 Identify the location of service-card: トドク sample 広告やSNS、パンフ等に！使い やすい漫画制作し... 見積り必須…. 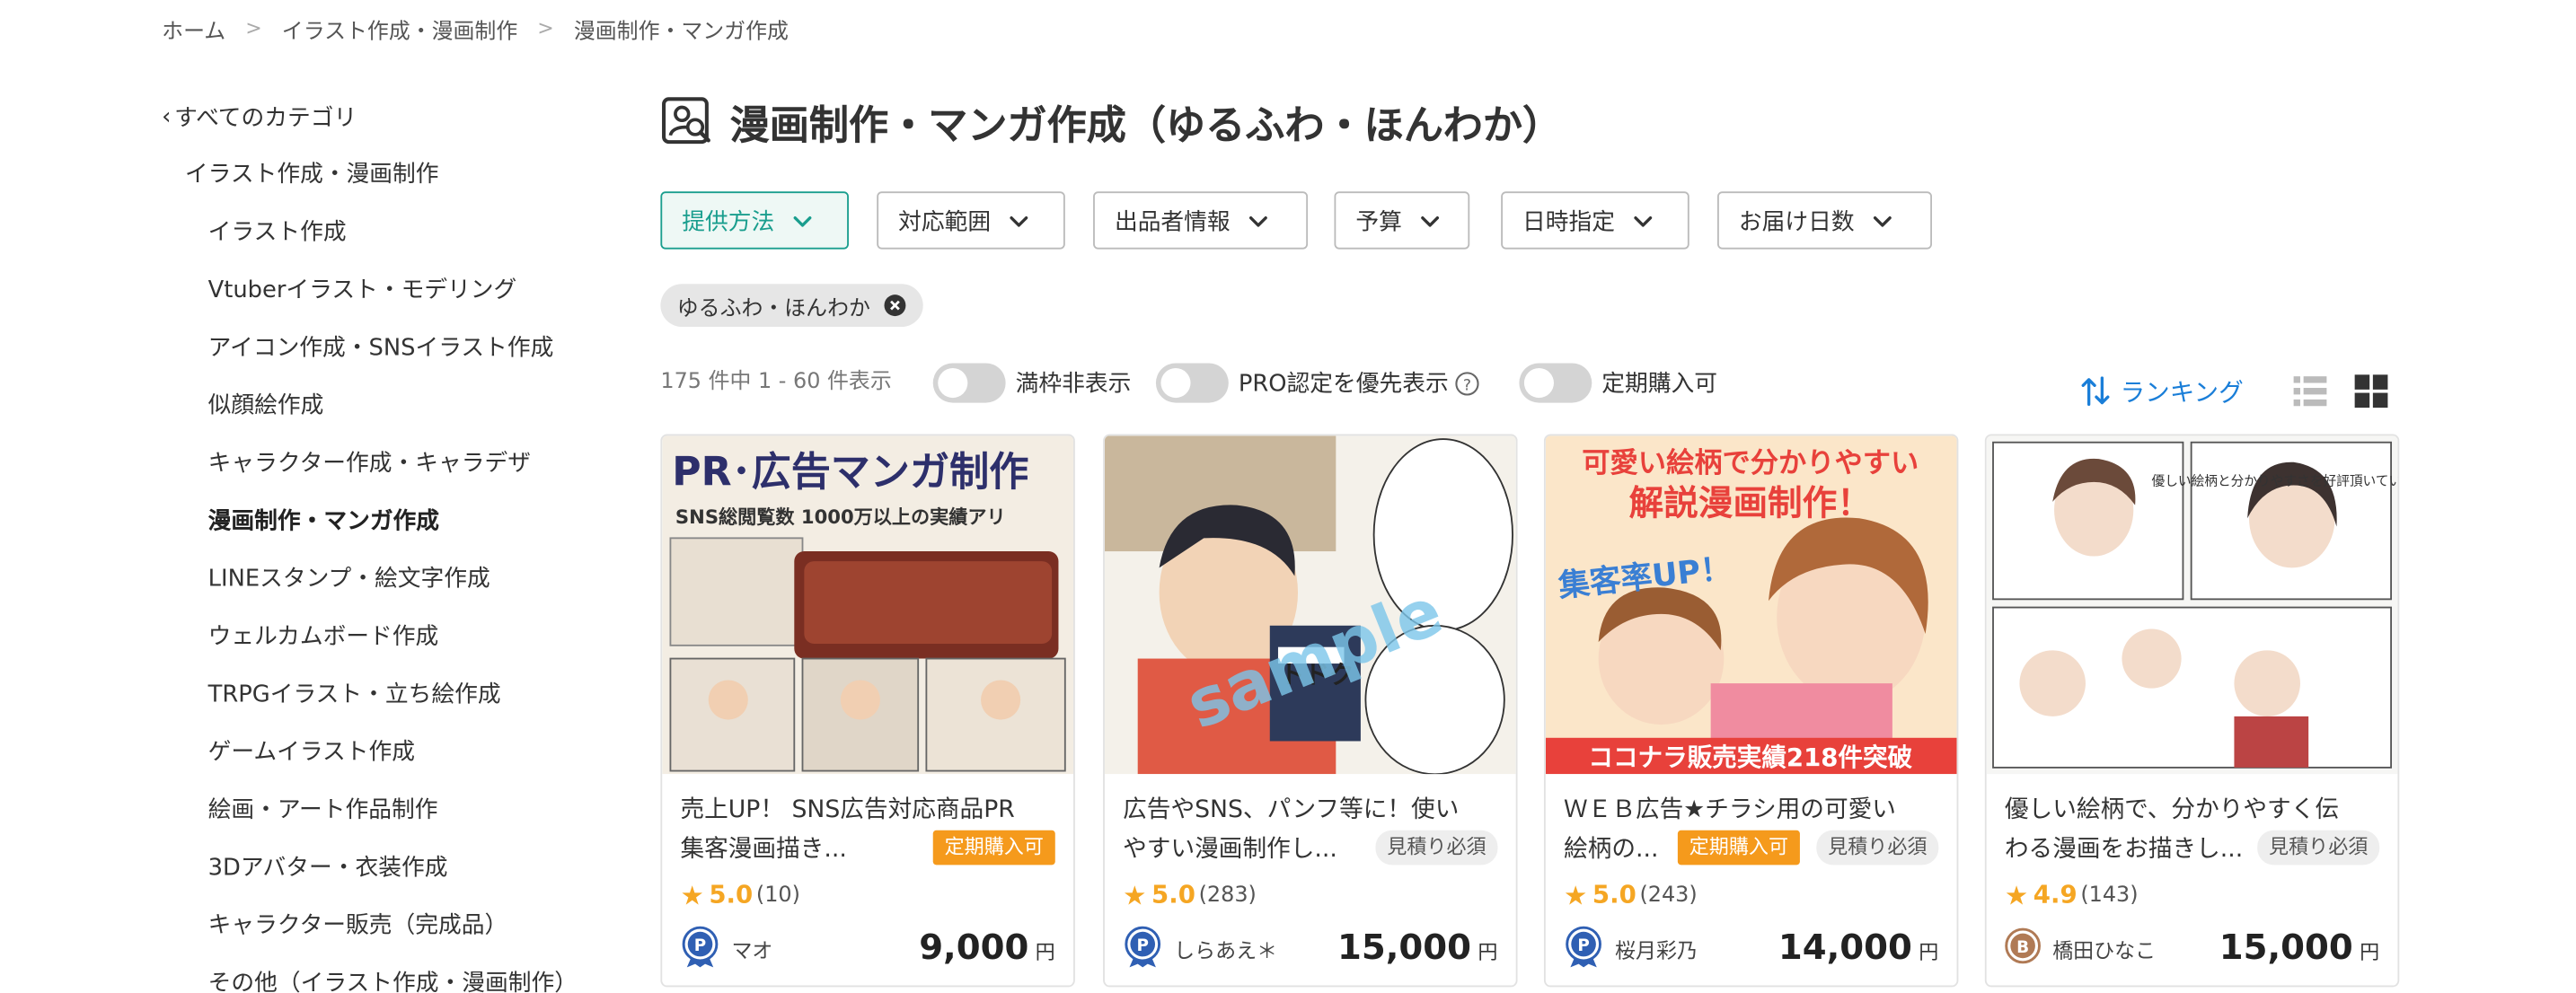
(1310, 711).